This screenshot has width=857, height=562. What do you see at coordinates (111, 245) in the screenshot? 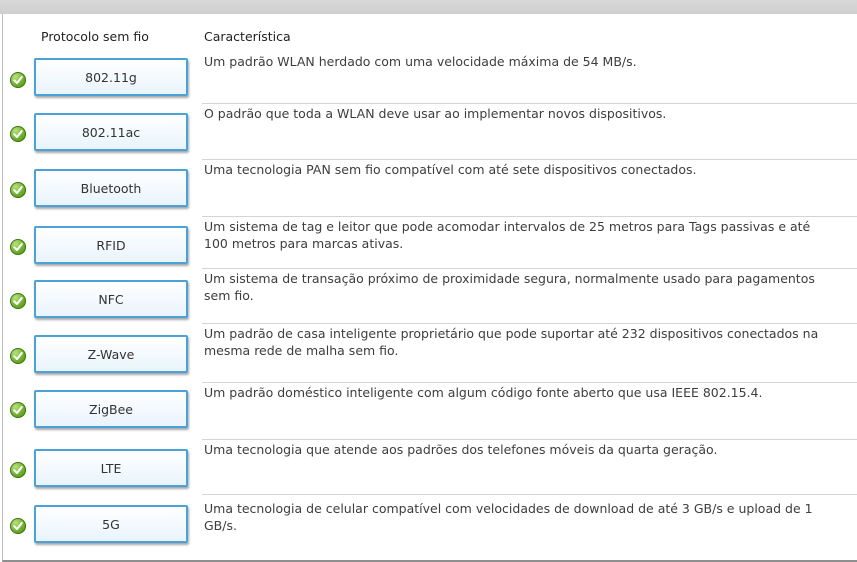
I see `protocol-card: RFID` at bounding box center [111, 245].